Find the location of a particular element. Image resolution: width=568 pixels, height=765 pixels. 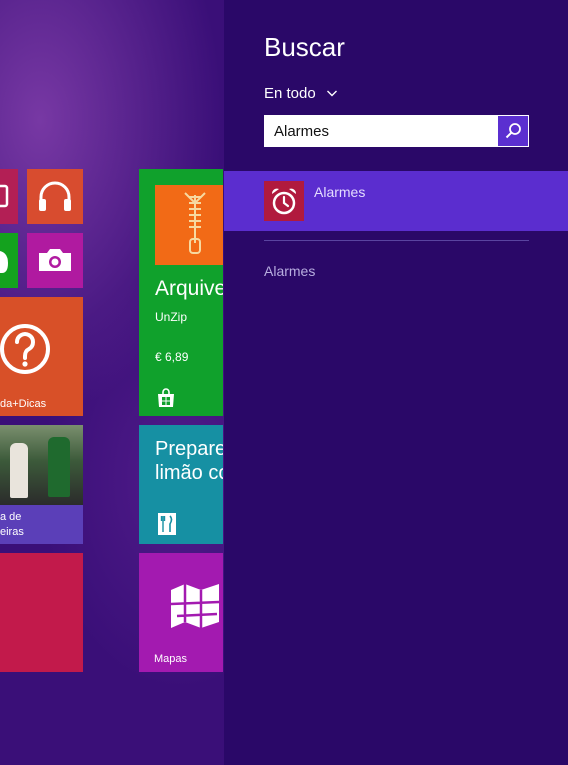

headphones-icon is located at coordinates (55, 196).